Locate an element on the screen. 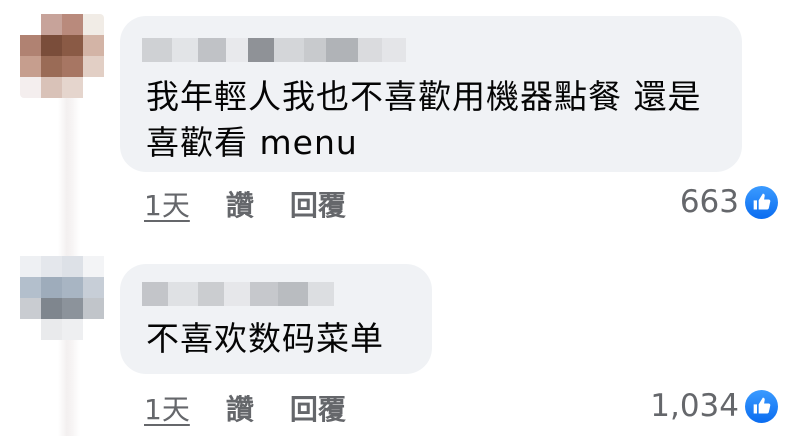 The height and width of the screenshot is (436, 800). reaction-summary: 1,034 is located at coordinates (714, 406).